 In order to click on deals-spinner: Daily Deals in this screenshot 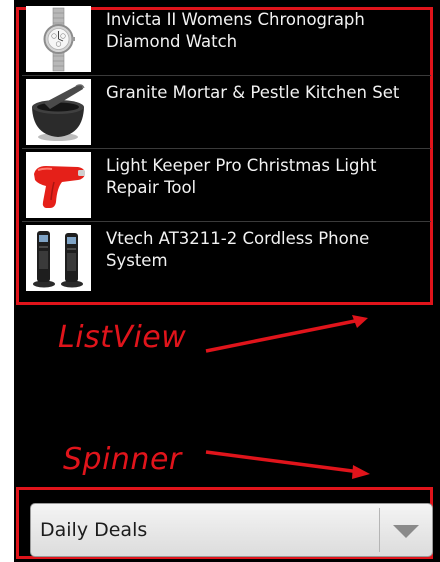, I will do `click(231, 530)`.